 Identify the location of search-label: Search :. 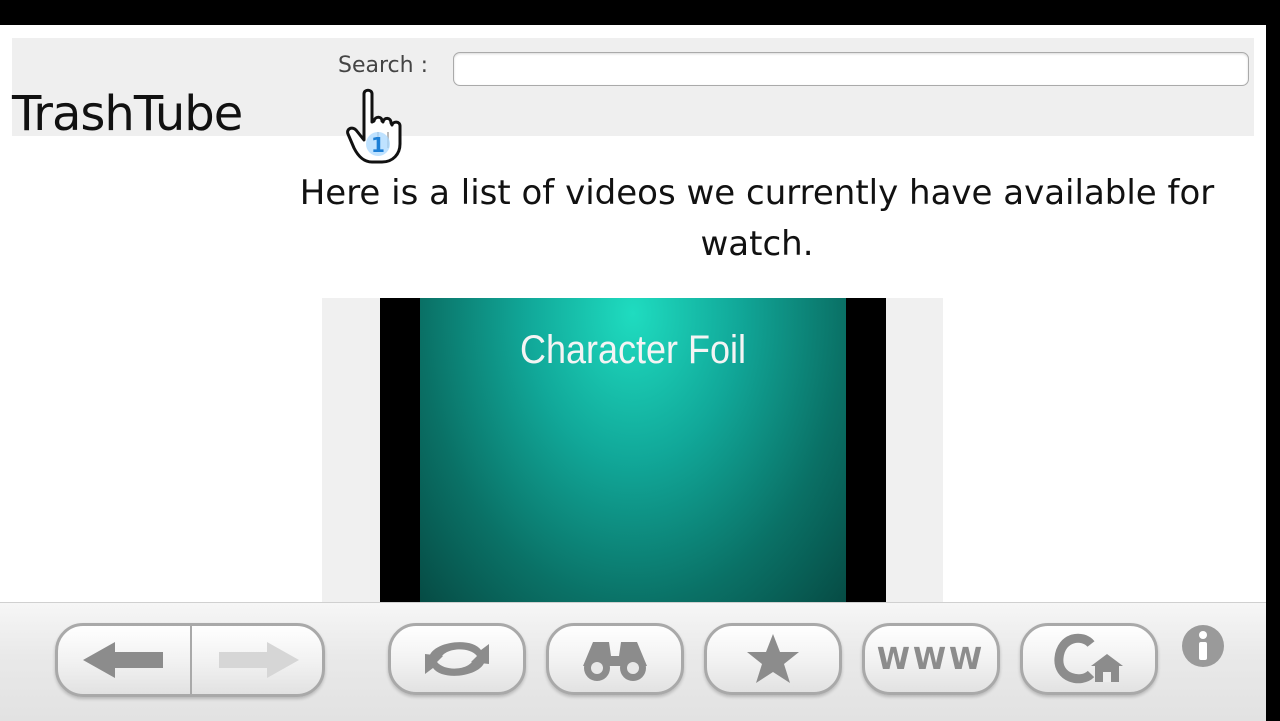
(383, 65).